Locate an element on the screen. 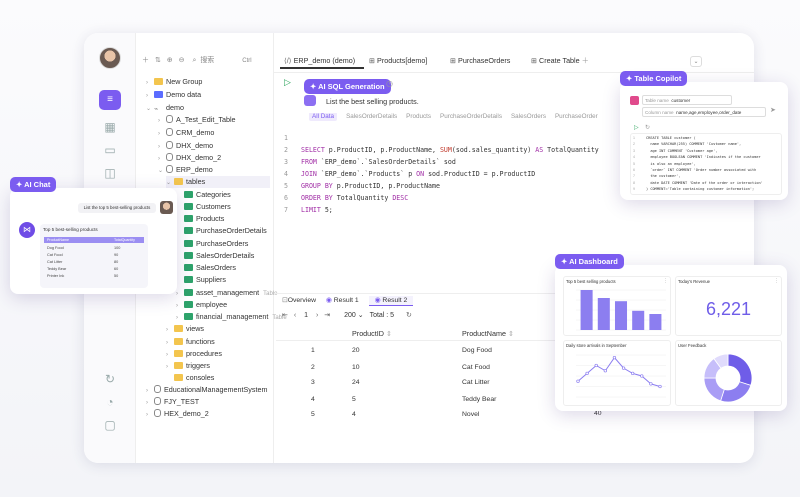 This screenshot has height=497, width=800. tree-item: Suppliers is located at coordinates (201, 280).